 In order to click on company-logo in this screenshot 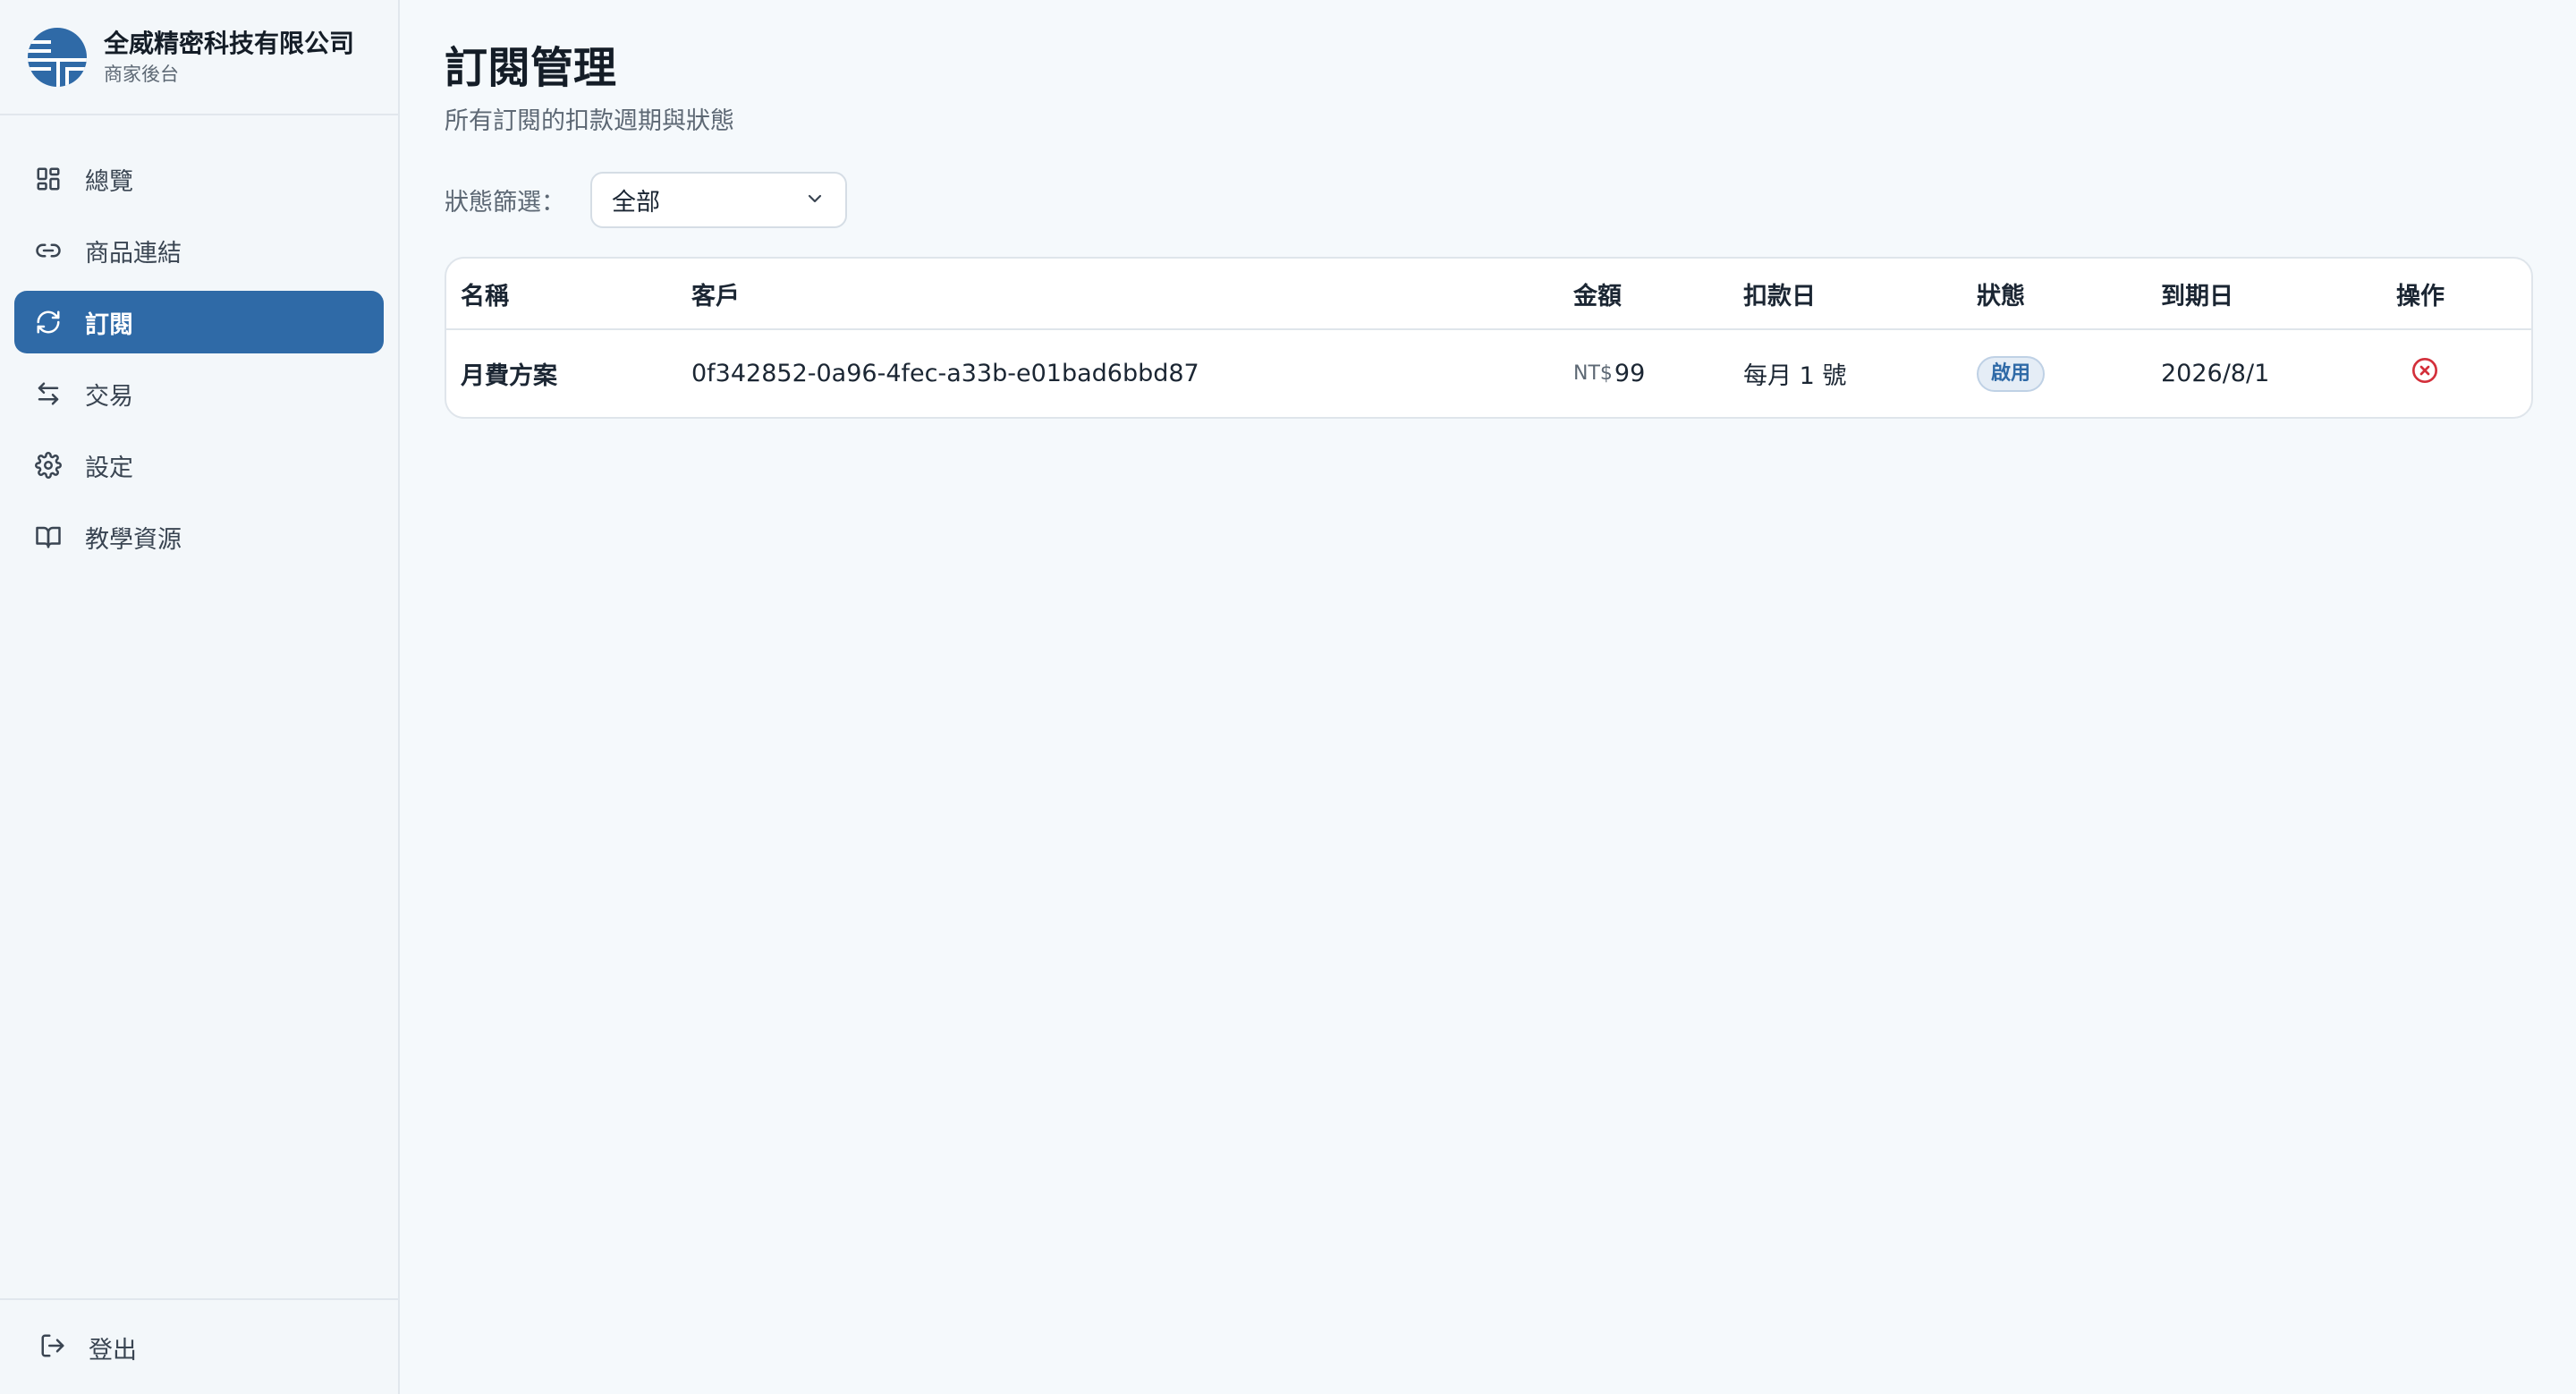, I will do `click(57, 57)`.